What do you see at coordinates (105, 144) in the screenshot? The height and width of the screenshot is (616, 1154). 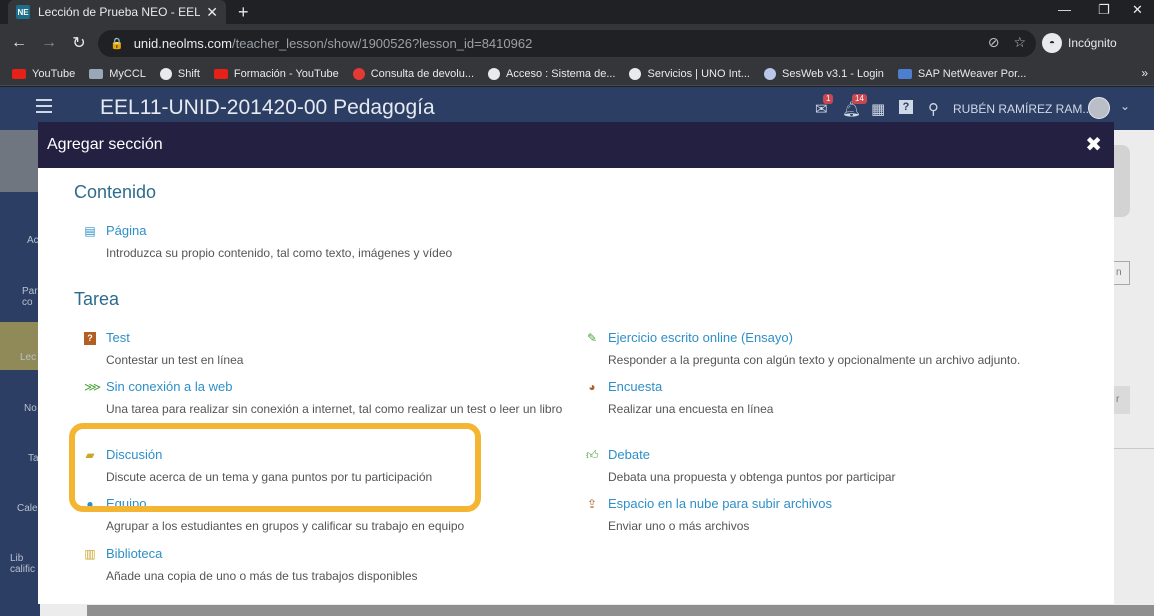 I see `modal-title: Agregar sección` at bounding box center [105, 144].